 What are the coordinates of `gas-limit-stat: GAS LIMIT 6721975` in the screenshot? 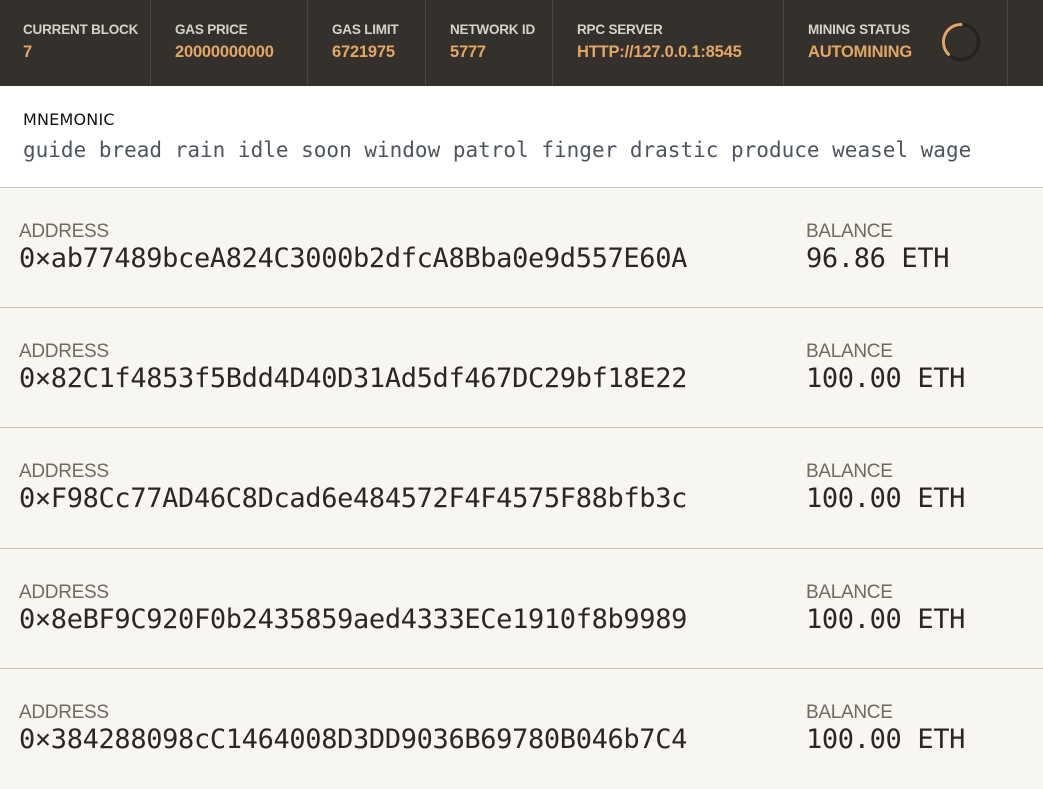 It's located at (367, 43).